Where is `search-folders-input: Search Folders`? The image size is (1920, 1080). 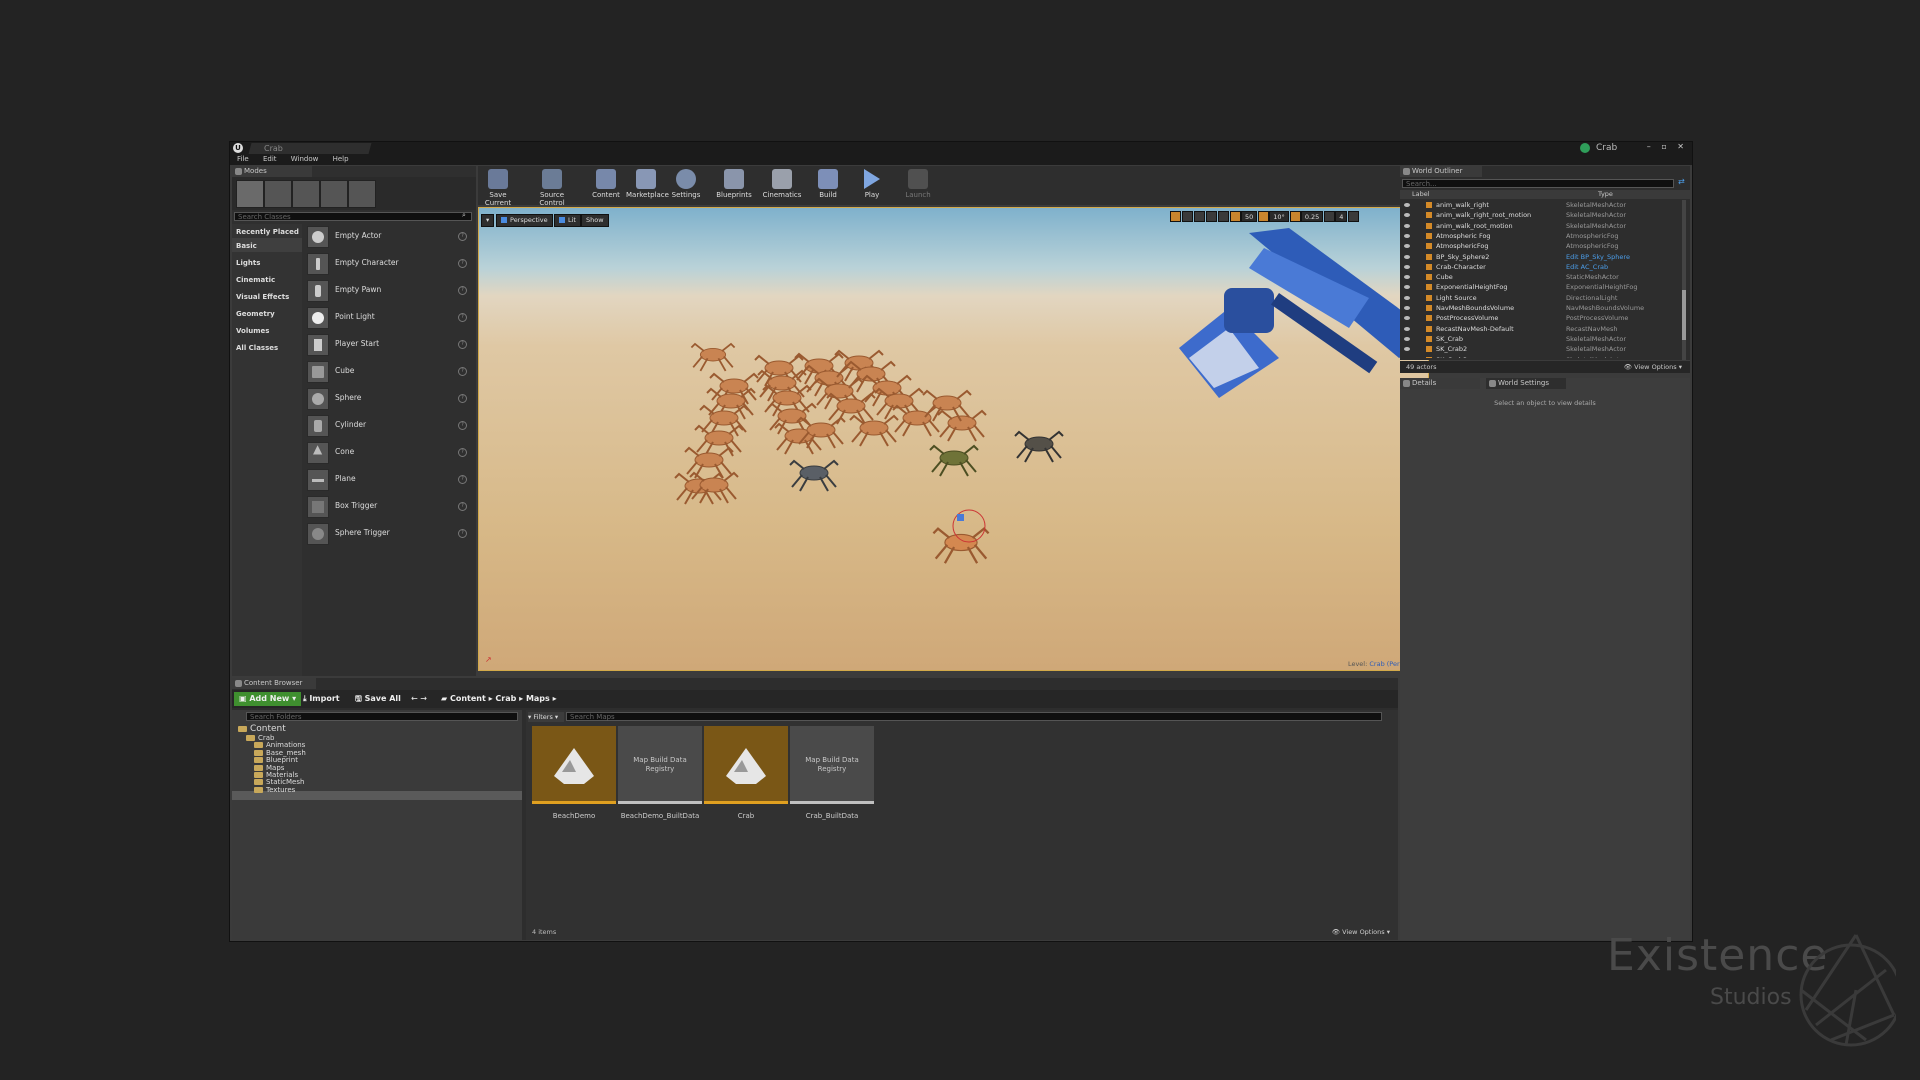
search-folders-input: Search Folders is located at coordinates (382, 716).